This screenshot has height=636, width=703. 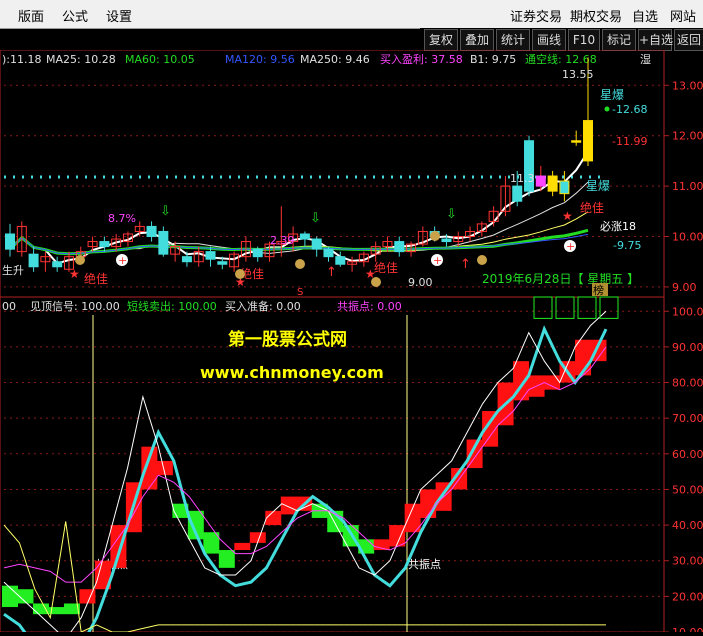 What do you see at coordinates (687, 525) in the screenshot?
I see `lower-tick-label: 40.00` at bounding box center [687, 525].